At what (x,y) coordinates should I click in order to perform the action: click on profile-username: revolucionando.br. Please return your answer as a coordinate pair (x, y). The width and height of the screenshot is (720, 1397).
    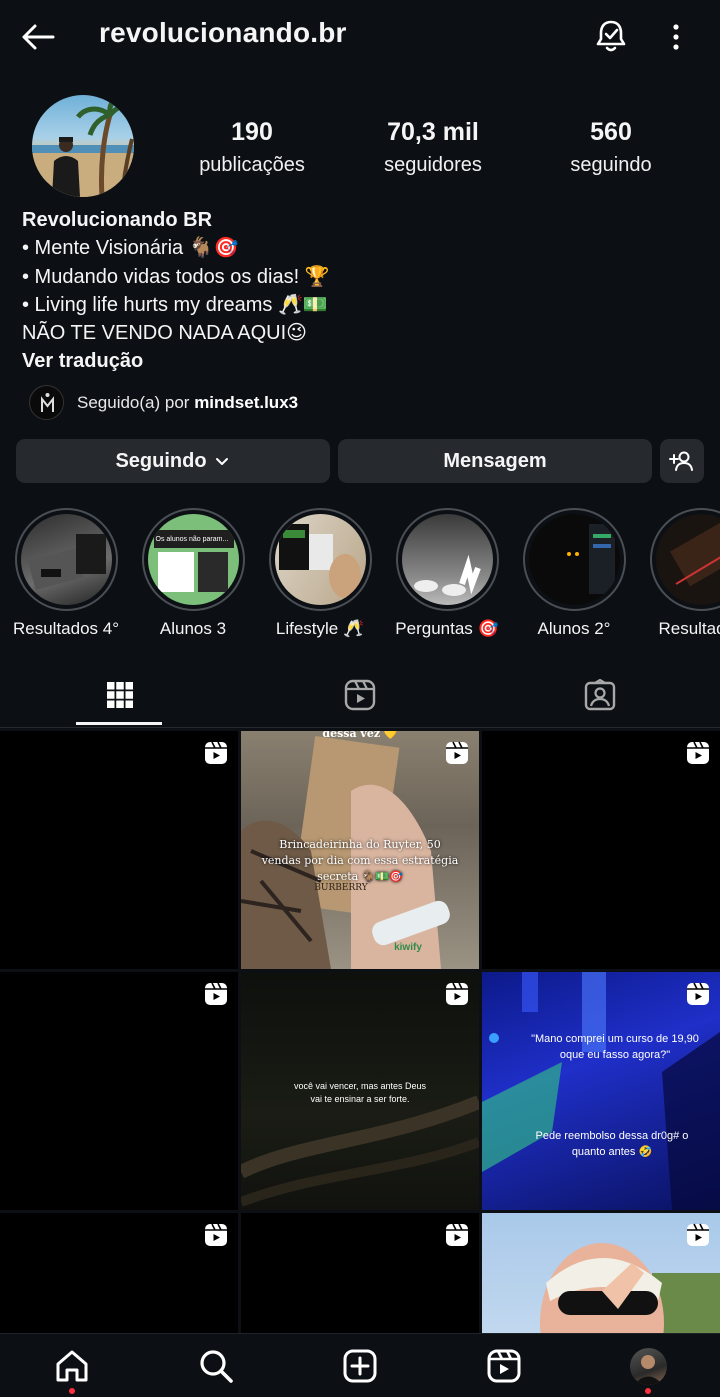
    Looking at the image, I should click on (223, 32).